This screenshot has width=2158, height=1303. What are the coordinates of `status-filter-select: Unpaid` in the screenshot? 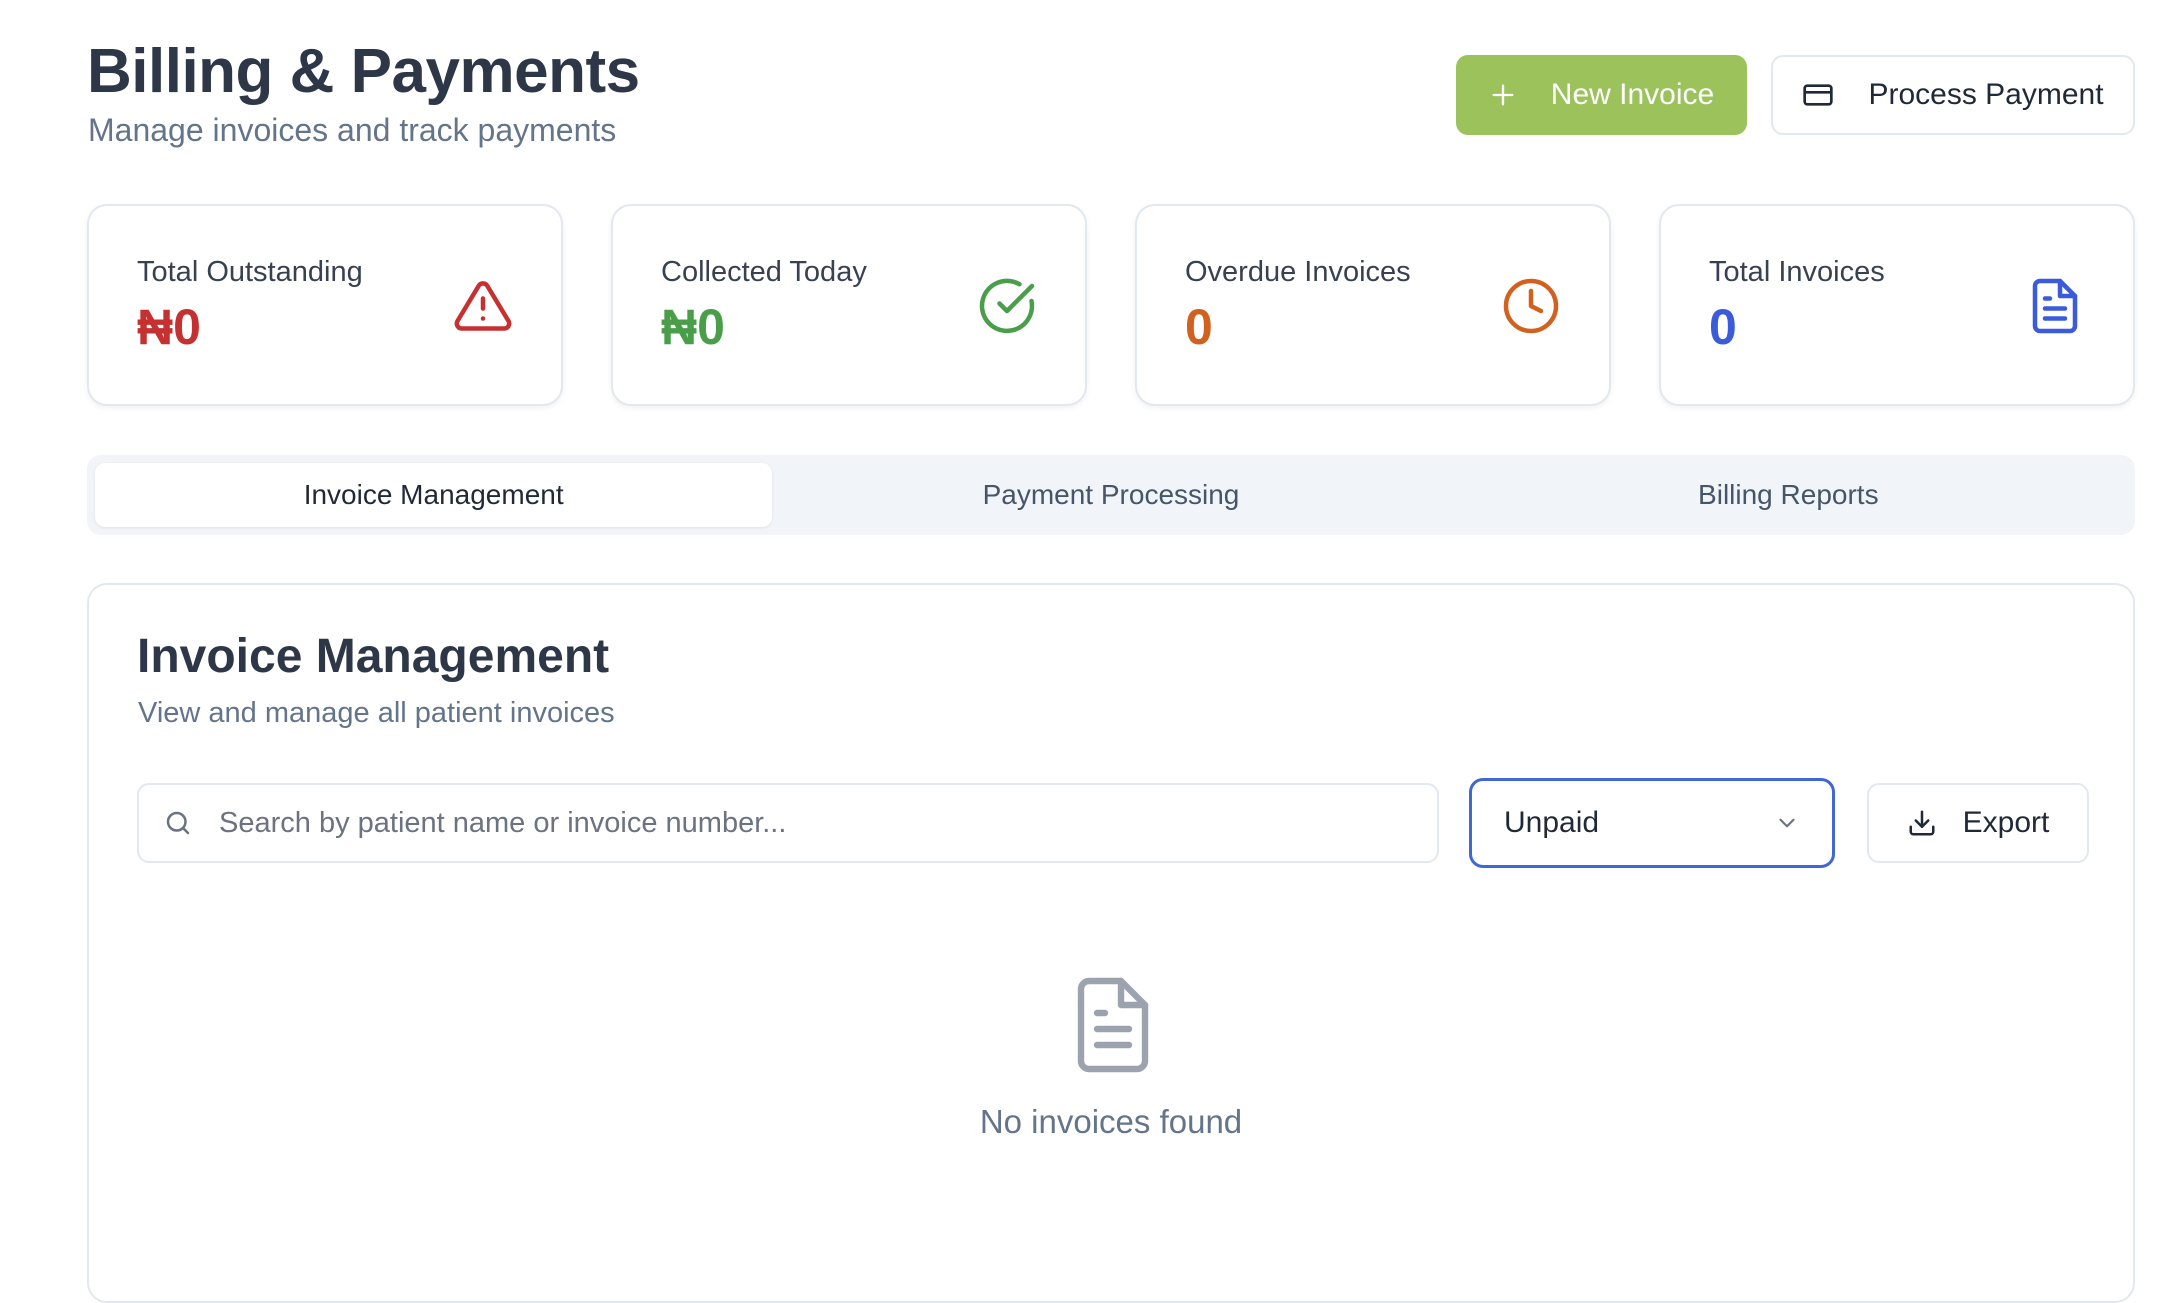 It's located at (1652, 823).